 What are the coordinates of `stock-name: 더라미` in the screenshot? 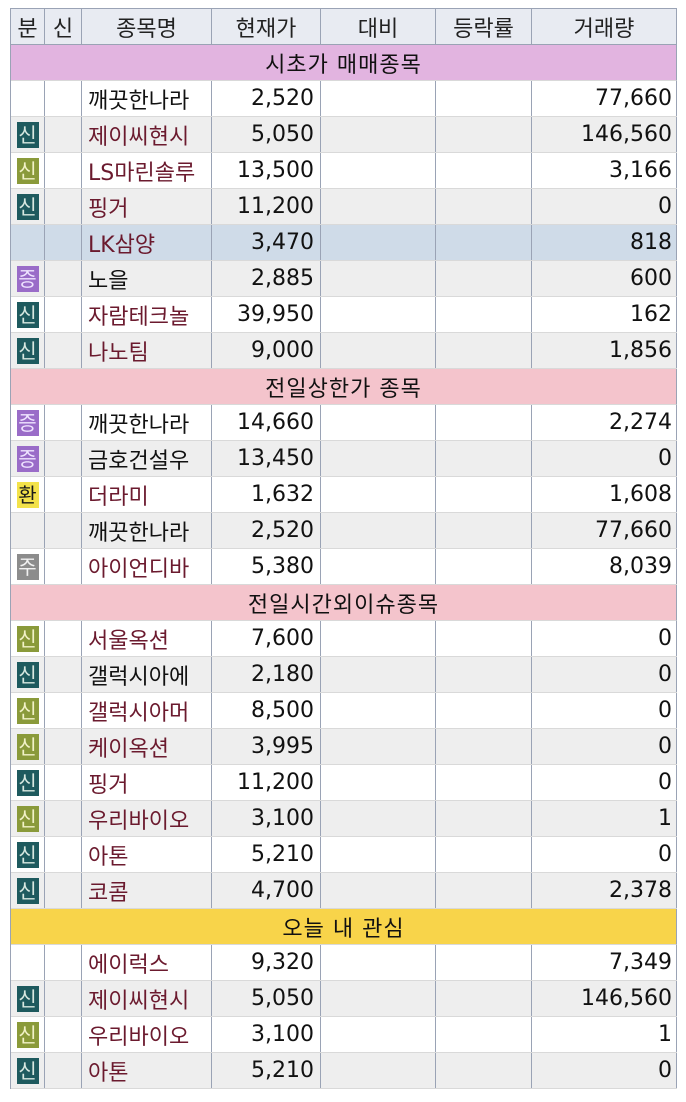 It's located at (147, 494).